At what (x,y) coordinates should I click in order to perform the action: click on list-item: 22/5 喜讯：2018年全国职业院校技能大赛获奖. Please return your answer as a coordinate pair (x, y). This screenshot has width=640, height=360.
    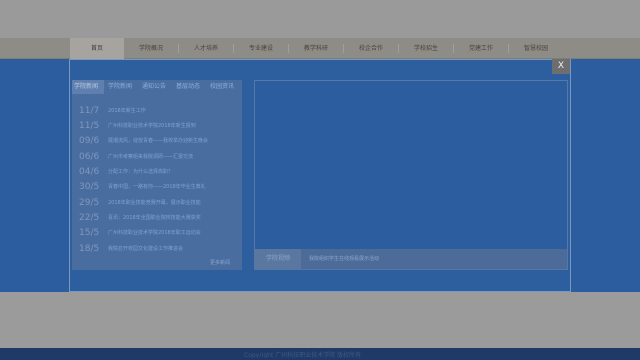
    Looking at the image, I should click on (157, 218).